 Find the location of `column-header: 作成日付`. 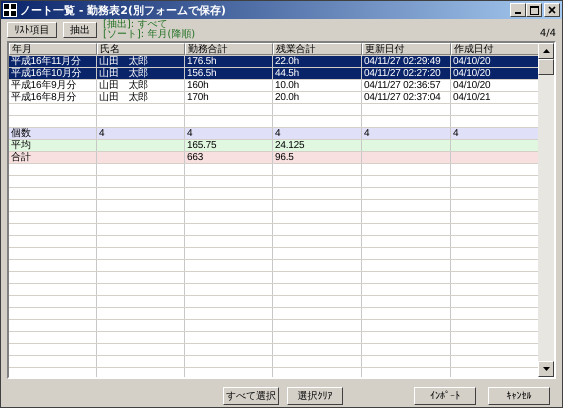

column-header: 作成日付 is located at coordinates (494, 49).